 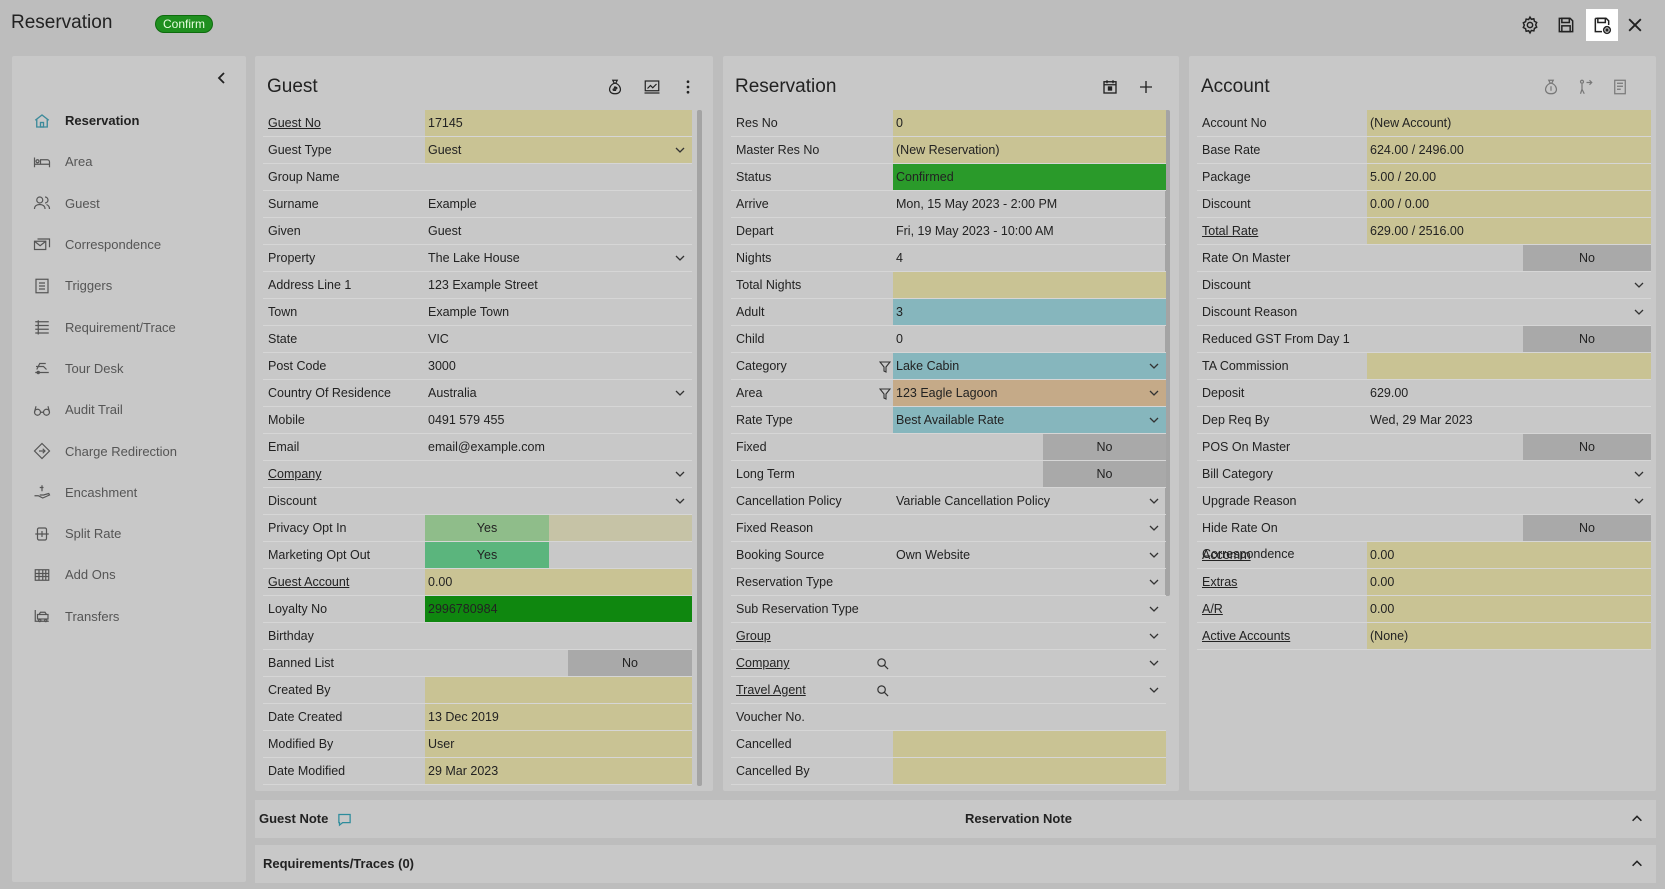 What do you see at coordinates (1509, 177) in the screenshot?
I see `field-value: 5.00 / 20.00` at bounding box center [1509, 177].